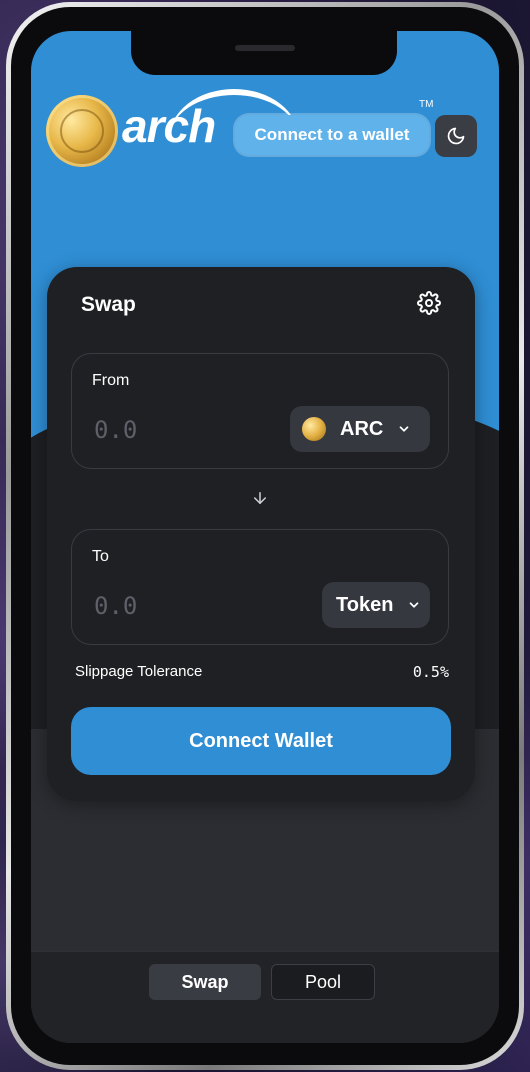 The height and width of the screenshot is (1072, 530). What do you see at coordinates (314, 429) in the screenshot?
I see `arc-coin-icon` at bounding box center [314, 429].